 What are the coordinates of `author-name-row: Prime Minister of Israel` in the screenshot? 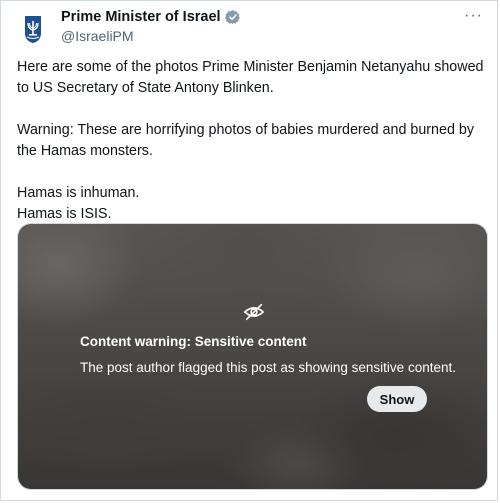 It's located at (151, 17).